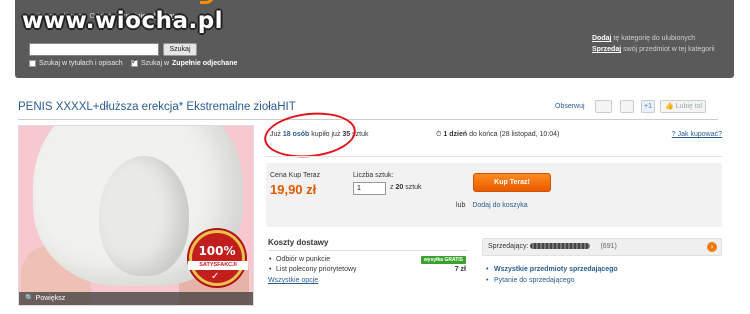  Describe the element at coordinates (514, 134) in the screenshot. I see `time-left-text: do końca (28 listopad, 10:04)` at that location.